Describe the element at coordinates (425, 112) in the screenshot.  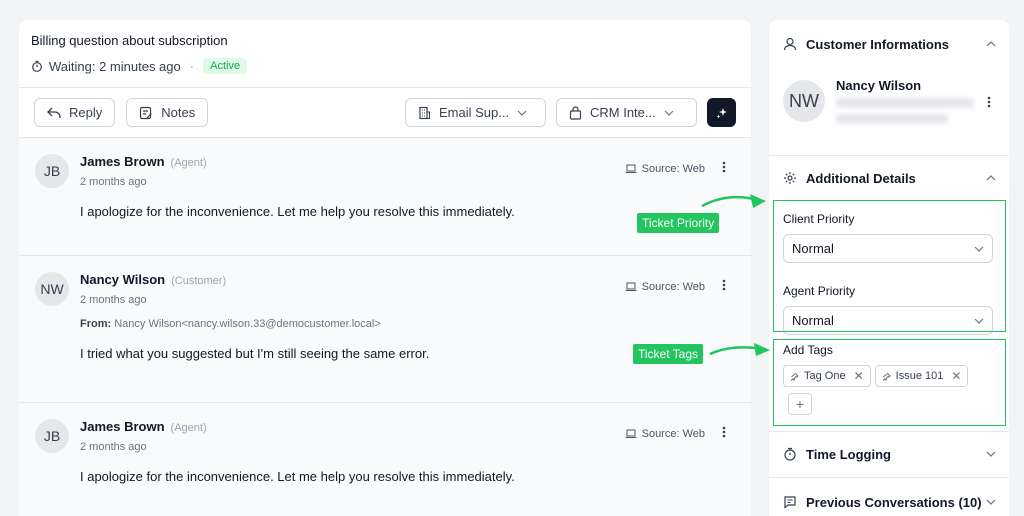
I see `building-icon` at that location.